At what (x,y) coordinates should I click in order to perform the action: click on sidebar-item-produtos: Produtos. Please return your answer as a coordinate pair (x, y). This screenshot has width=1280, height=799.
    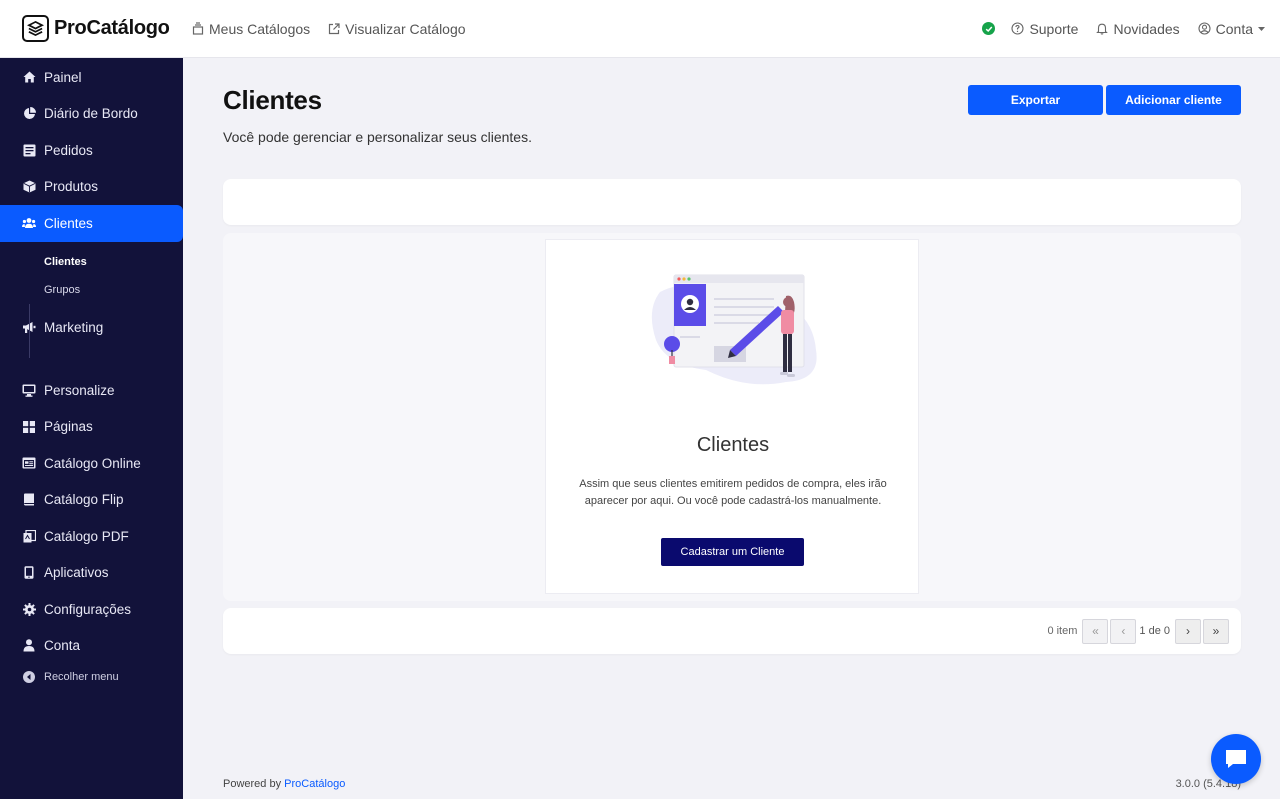
    Looking at the image, I should click on (91, 187).